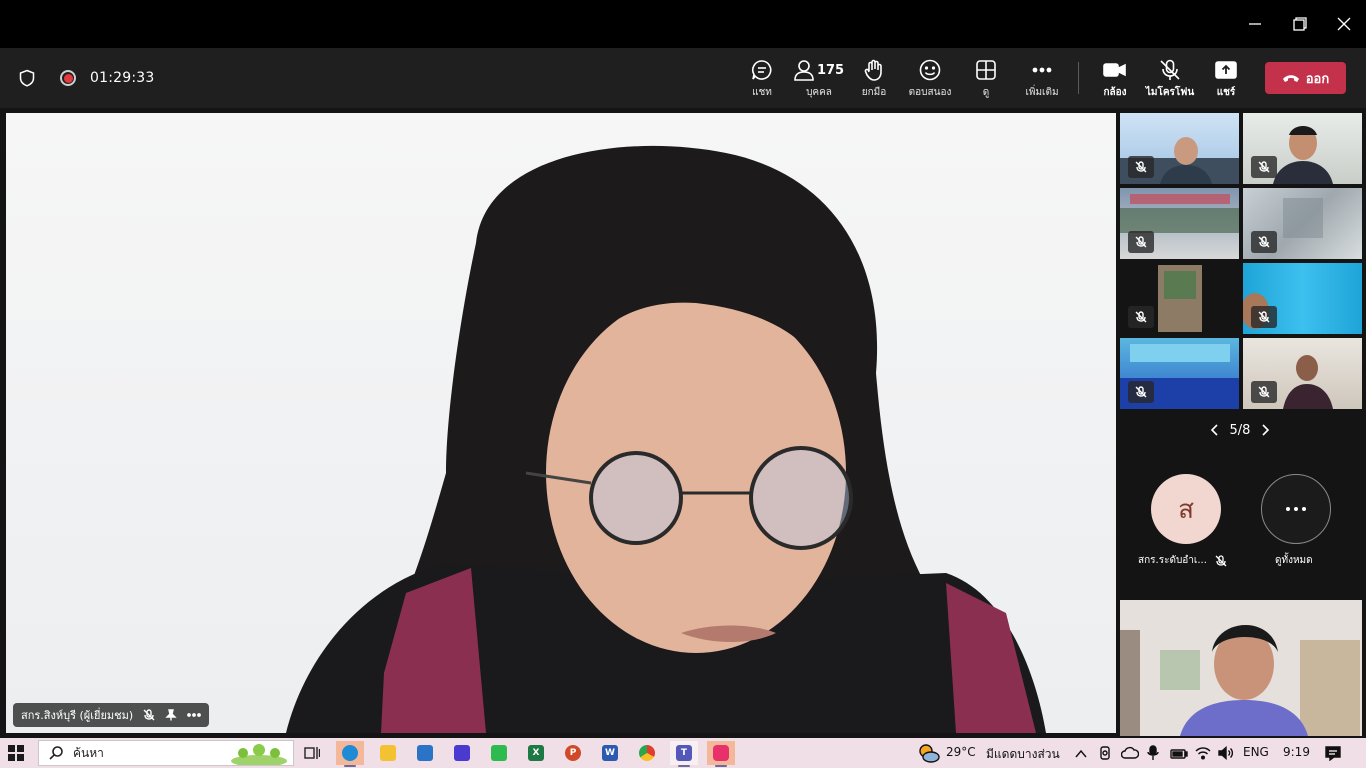 This screenshot has width=1366, height=768. Describe the element at coordinates (16, 755) in the screenshot. I see `start-button` at that location.